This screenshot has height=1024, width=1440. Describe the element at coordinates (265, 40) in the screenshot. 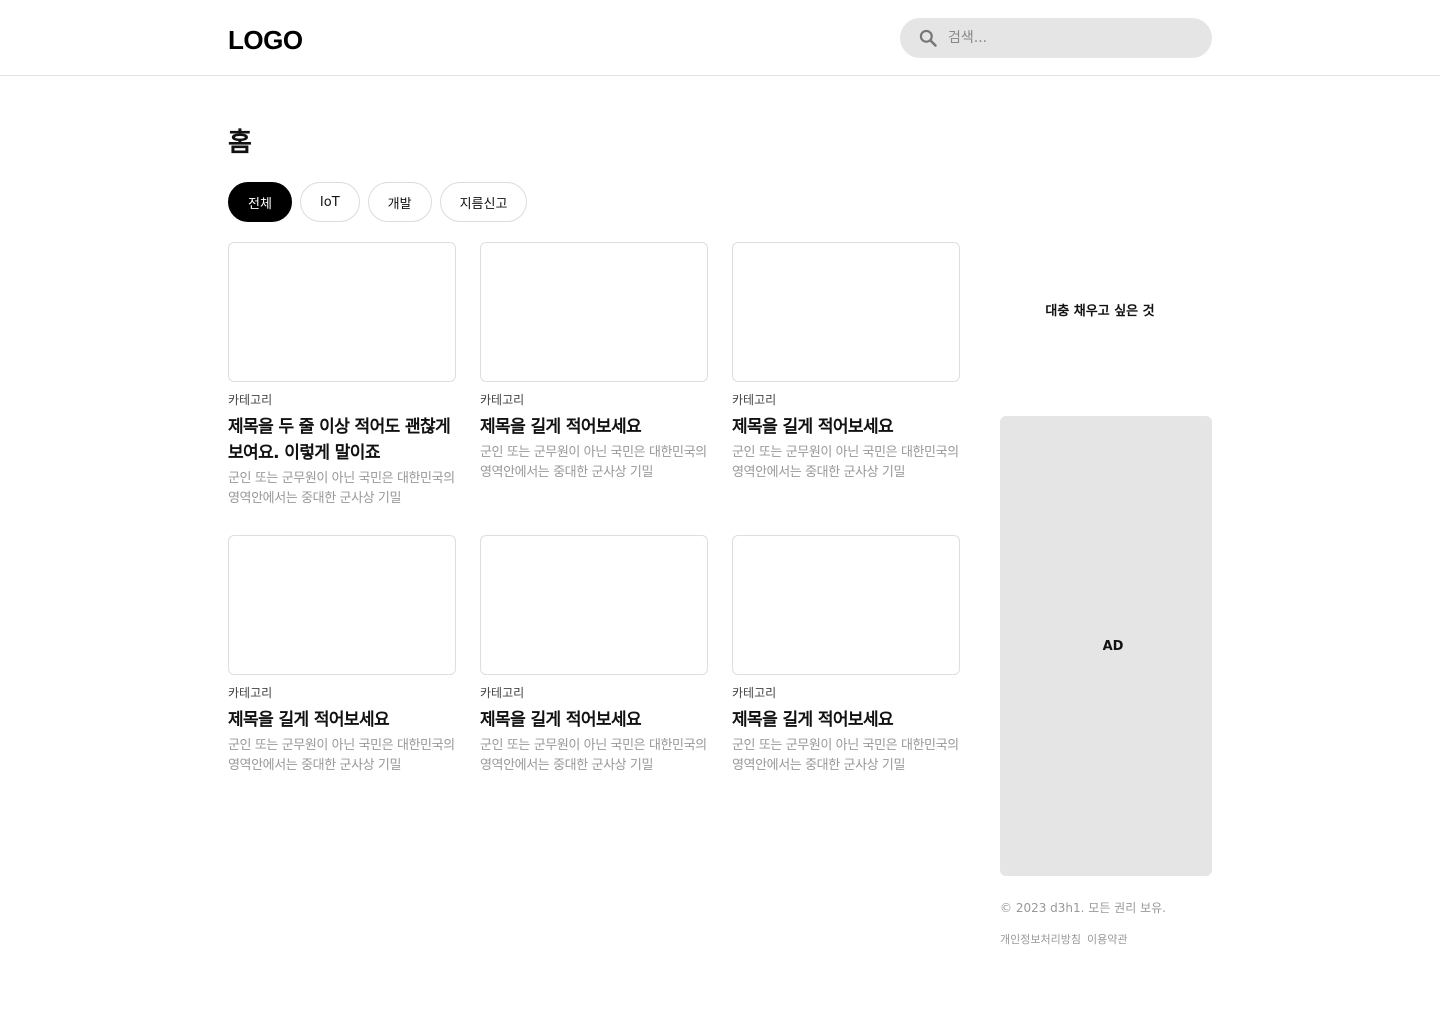

I see `logo: LOGO` at that location.